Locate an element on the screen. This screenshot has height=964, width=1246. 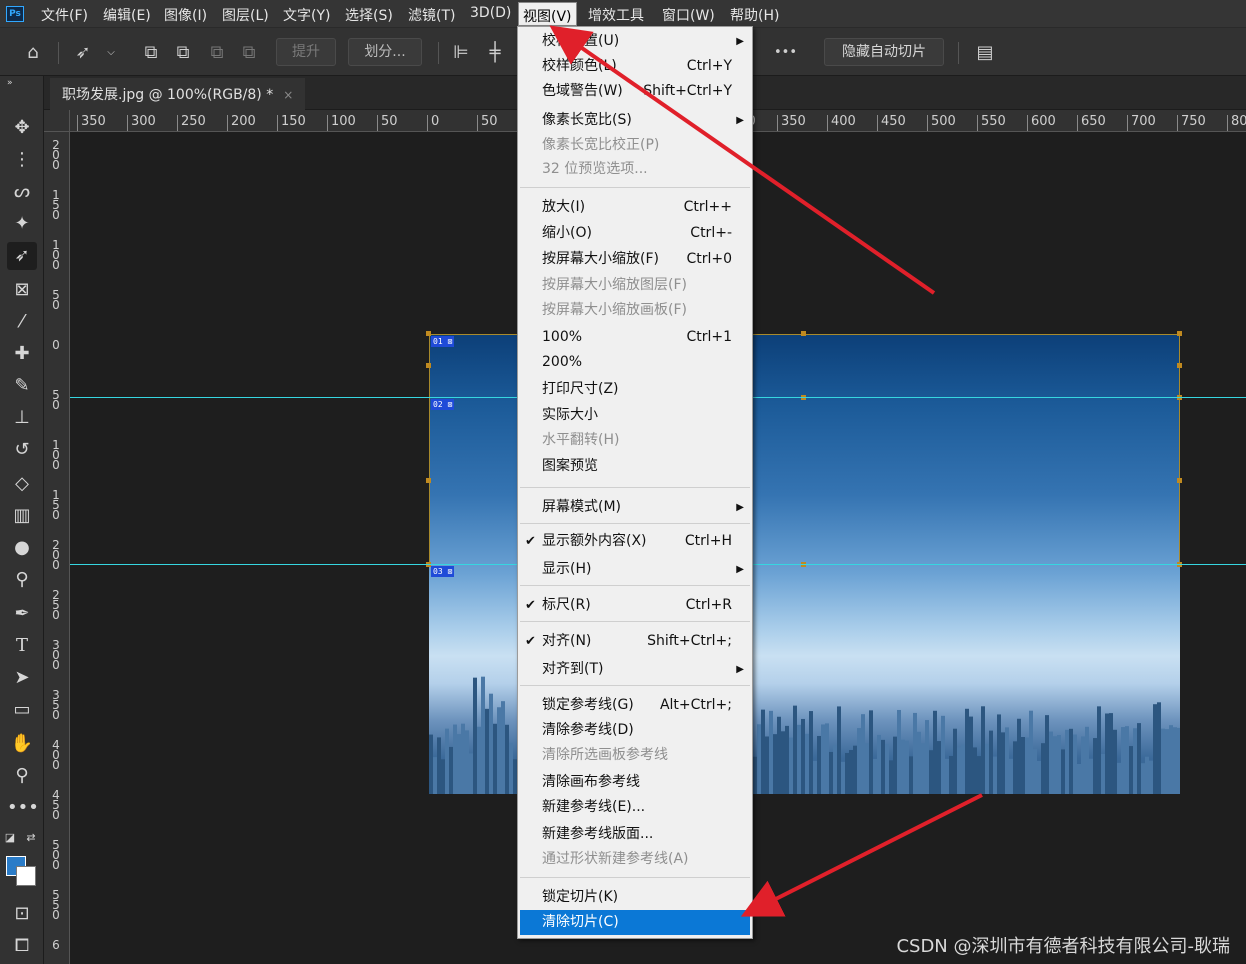
menu-item-label: 对齐(N) is located at coordinates (567, 641).